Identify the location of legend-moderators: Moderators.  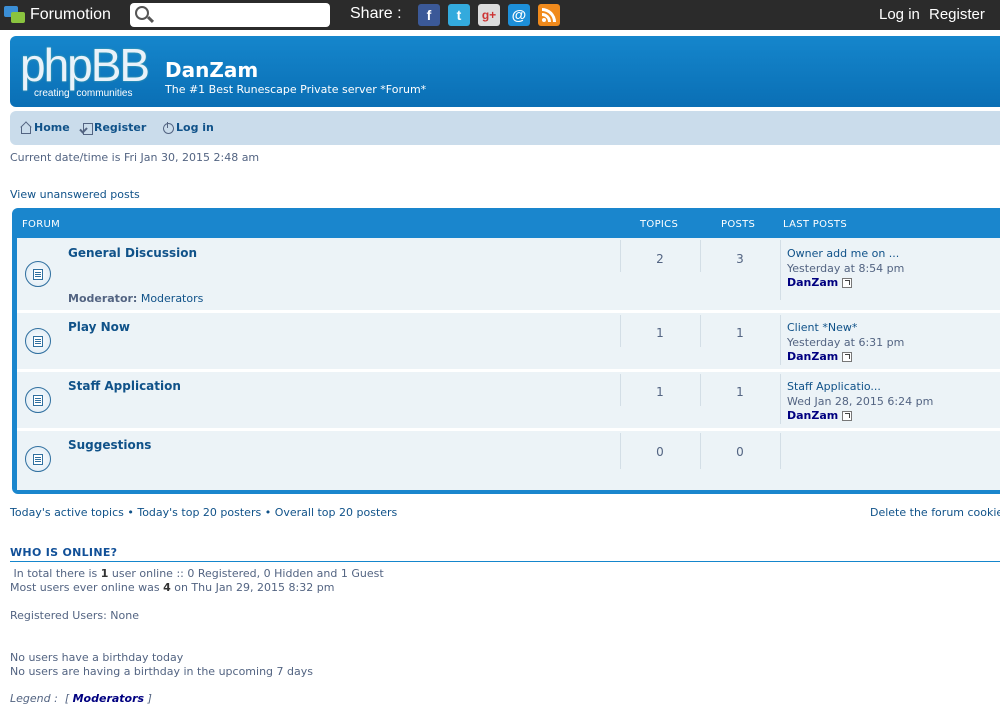
(108, 698).